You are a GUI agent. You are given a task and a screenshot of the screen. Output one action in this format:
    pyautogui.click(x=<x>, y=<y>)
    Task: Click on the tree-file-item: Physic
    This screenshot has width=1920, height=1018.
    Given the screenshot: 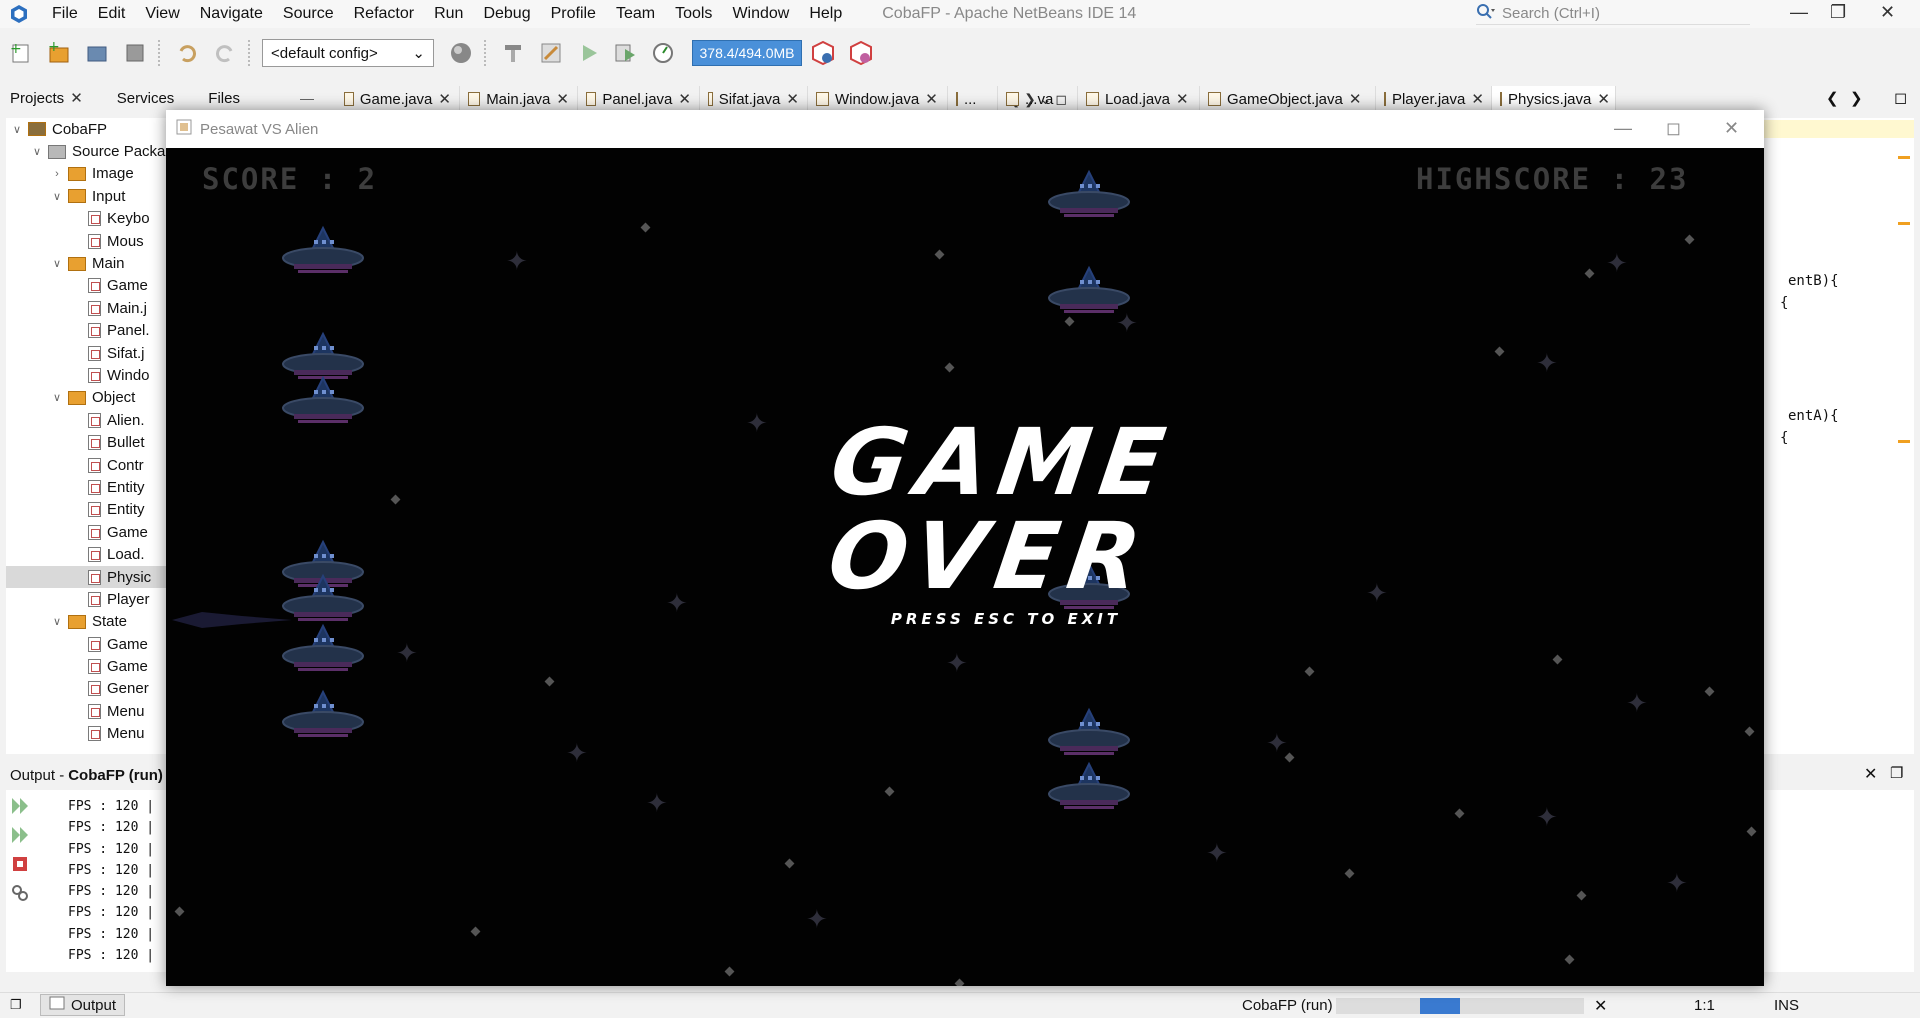 What is the action you would take?
    pyautogui.click(x=86, y=577)
    